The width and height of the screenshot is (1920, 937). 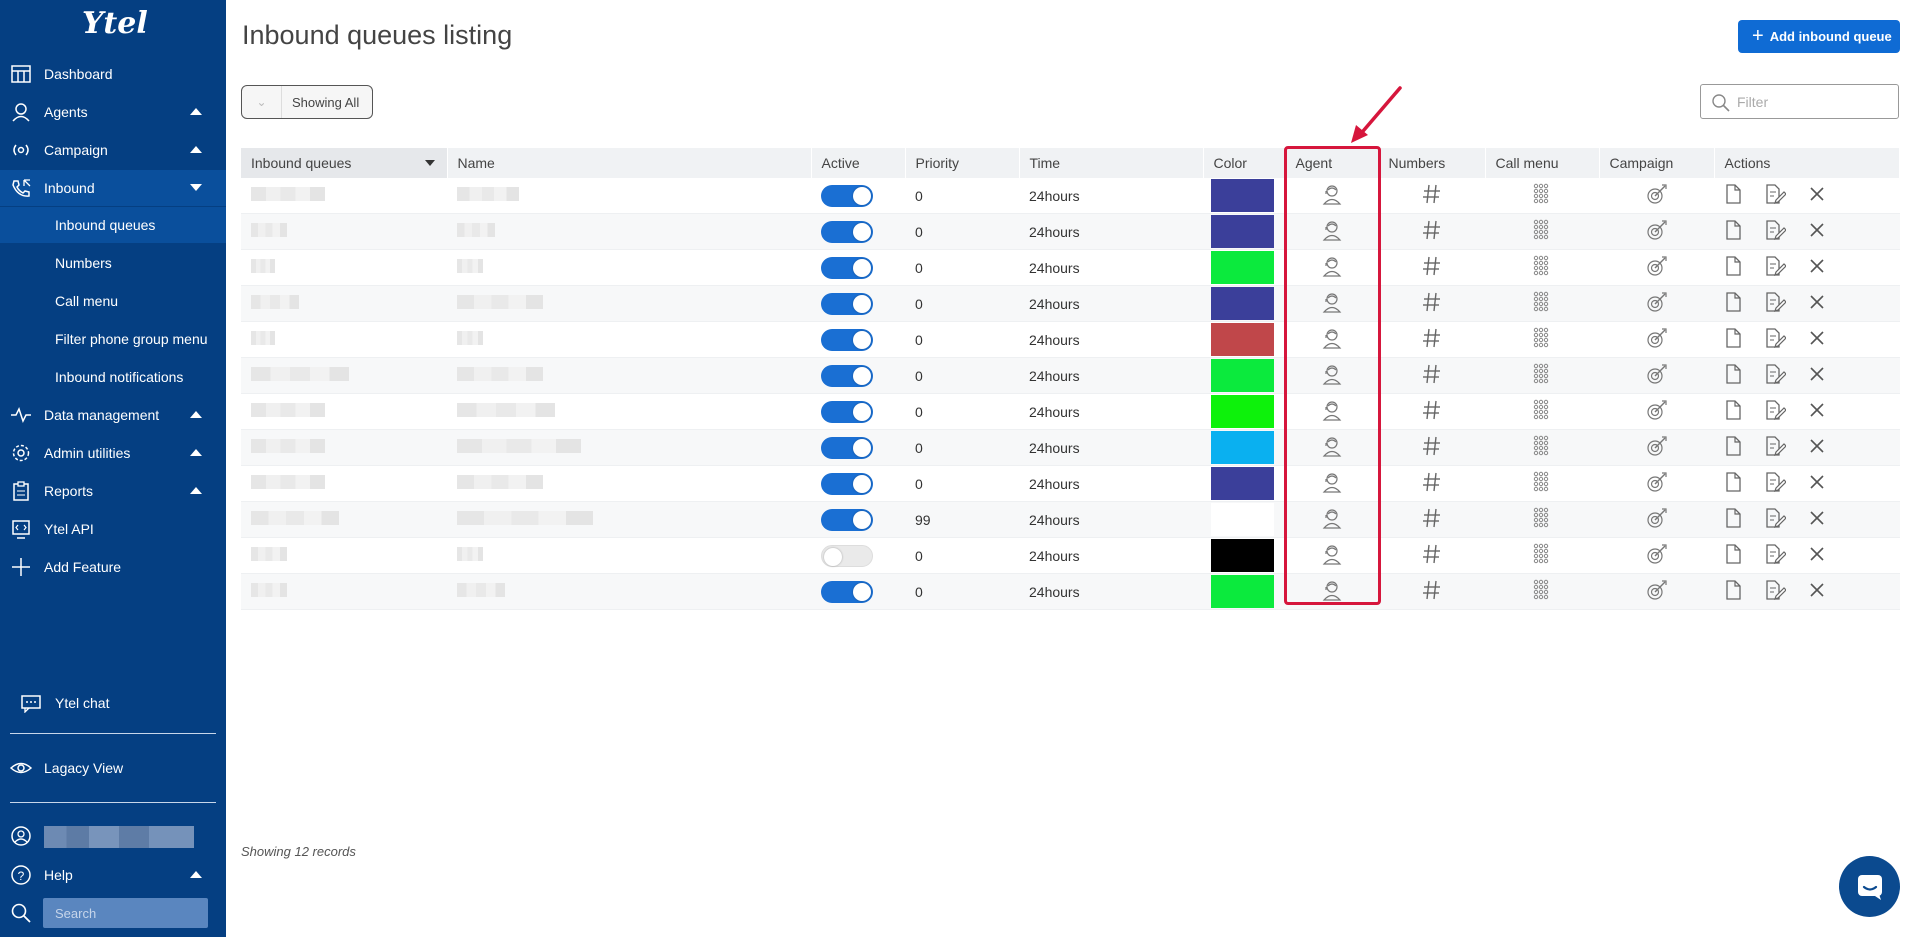 What do you see at coordinates (307, 102) in the screenshot?
I see `showing-all-dropdown: ⌄ Showing All` at bounding box center [307, 102].